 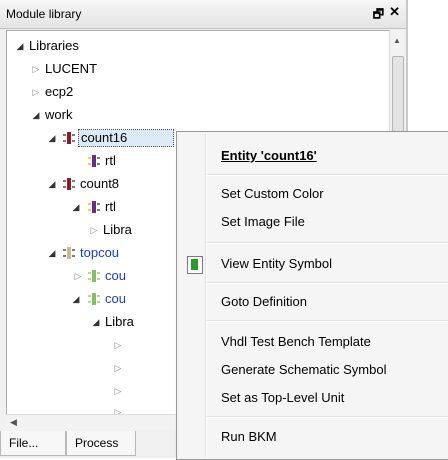 I want to click on entity-symbol-icon, so click(x=195, y=265).